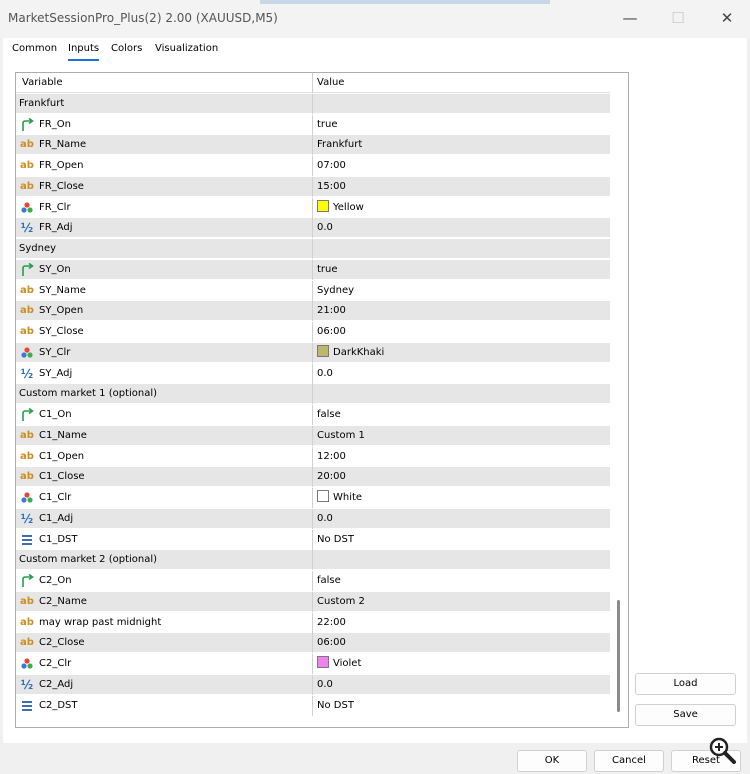 This screenshot has height=774, width=750. I want to click on value-text: Custom 2, so click(341, 601).